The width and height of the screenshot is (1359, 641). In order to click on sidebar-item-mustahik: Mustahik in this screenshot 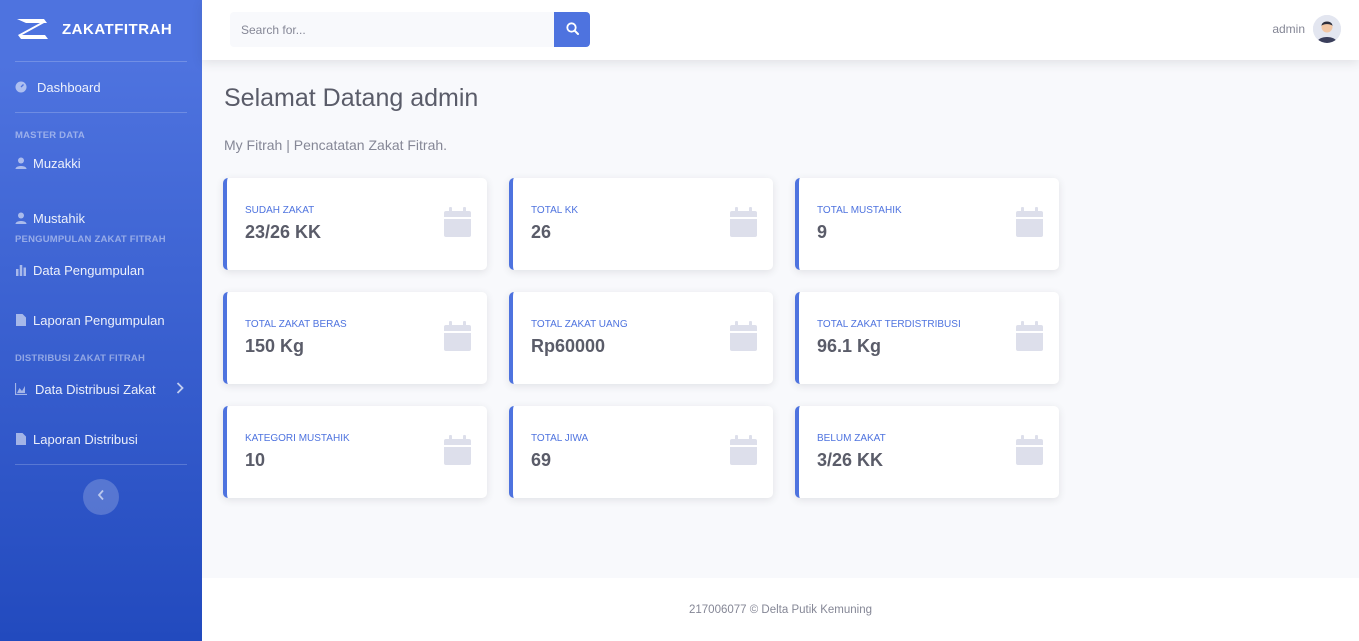, I will do `click(101, 214)`.